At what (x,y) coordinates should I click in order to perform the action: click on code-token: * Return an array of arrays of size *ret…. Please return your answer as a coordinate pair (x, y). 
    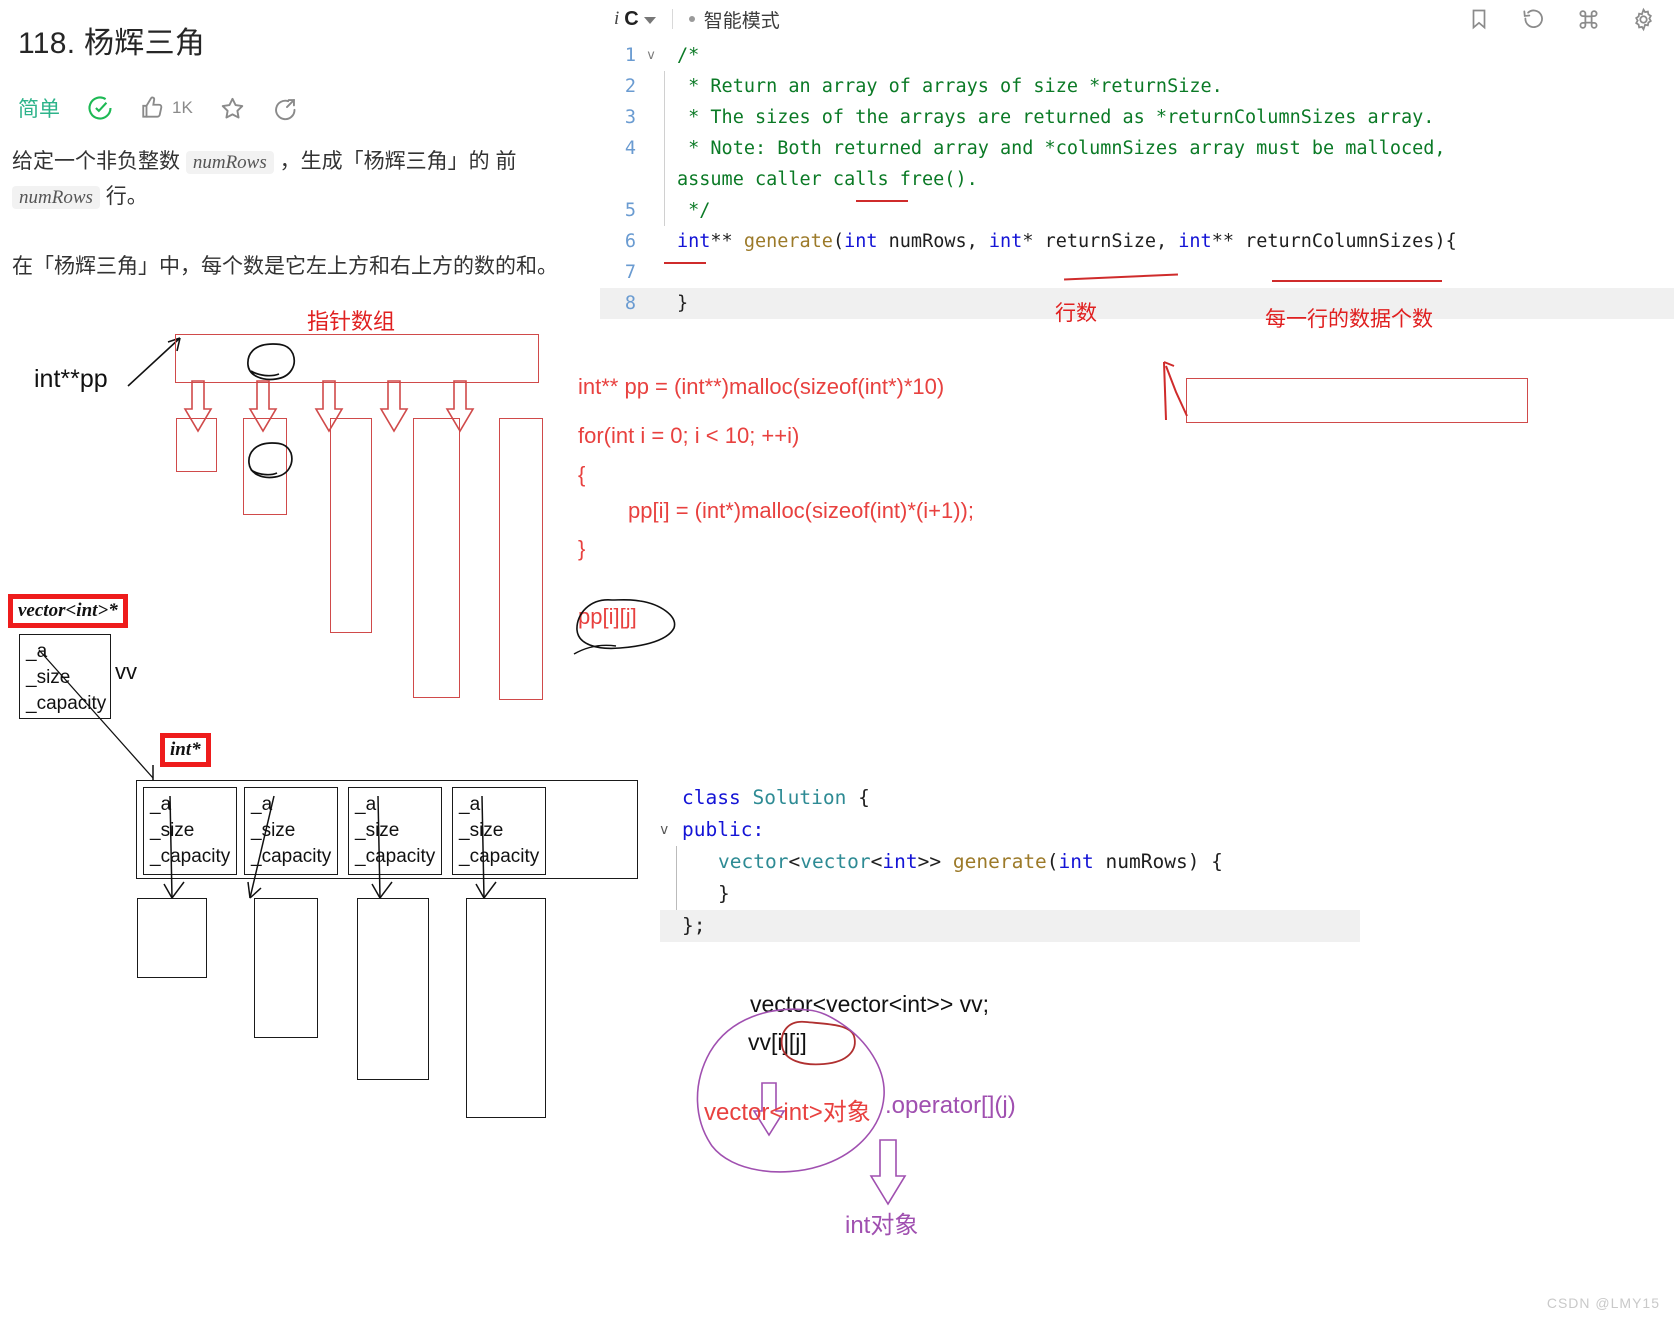
    Looking at the image, I should click on (950, 86).